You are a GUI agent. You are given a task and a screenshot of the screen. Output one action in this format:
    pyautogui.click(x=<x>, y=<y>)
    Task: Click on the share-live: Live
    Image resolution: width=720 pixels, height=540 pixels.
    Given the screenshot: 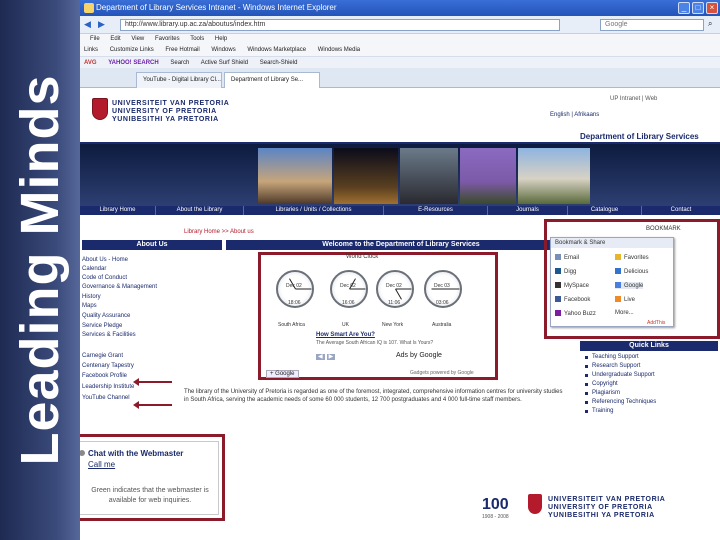 What is the action you would take?
    pyautogui.click(x=625, y=299)
    